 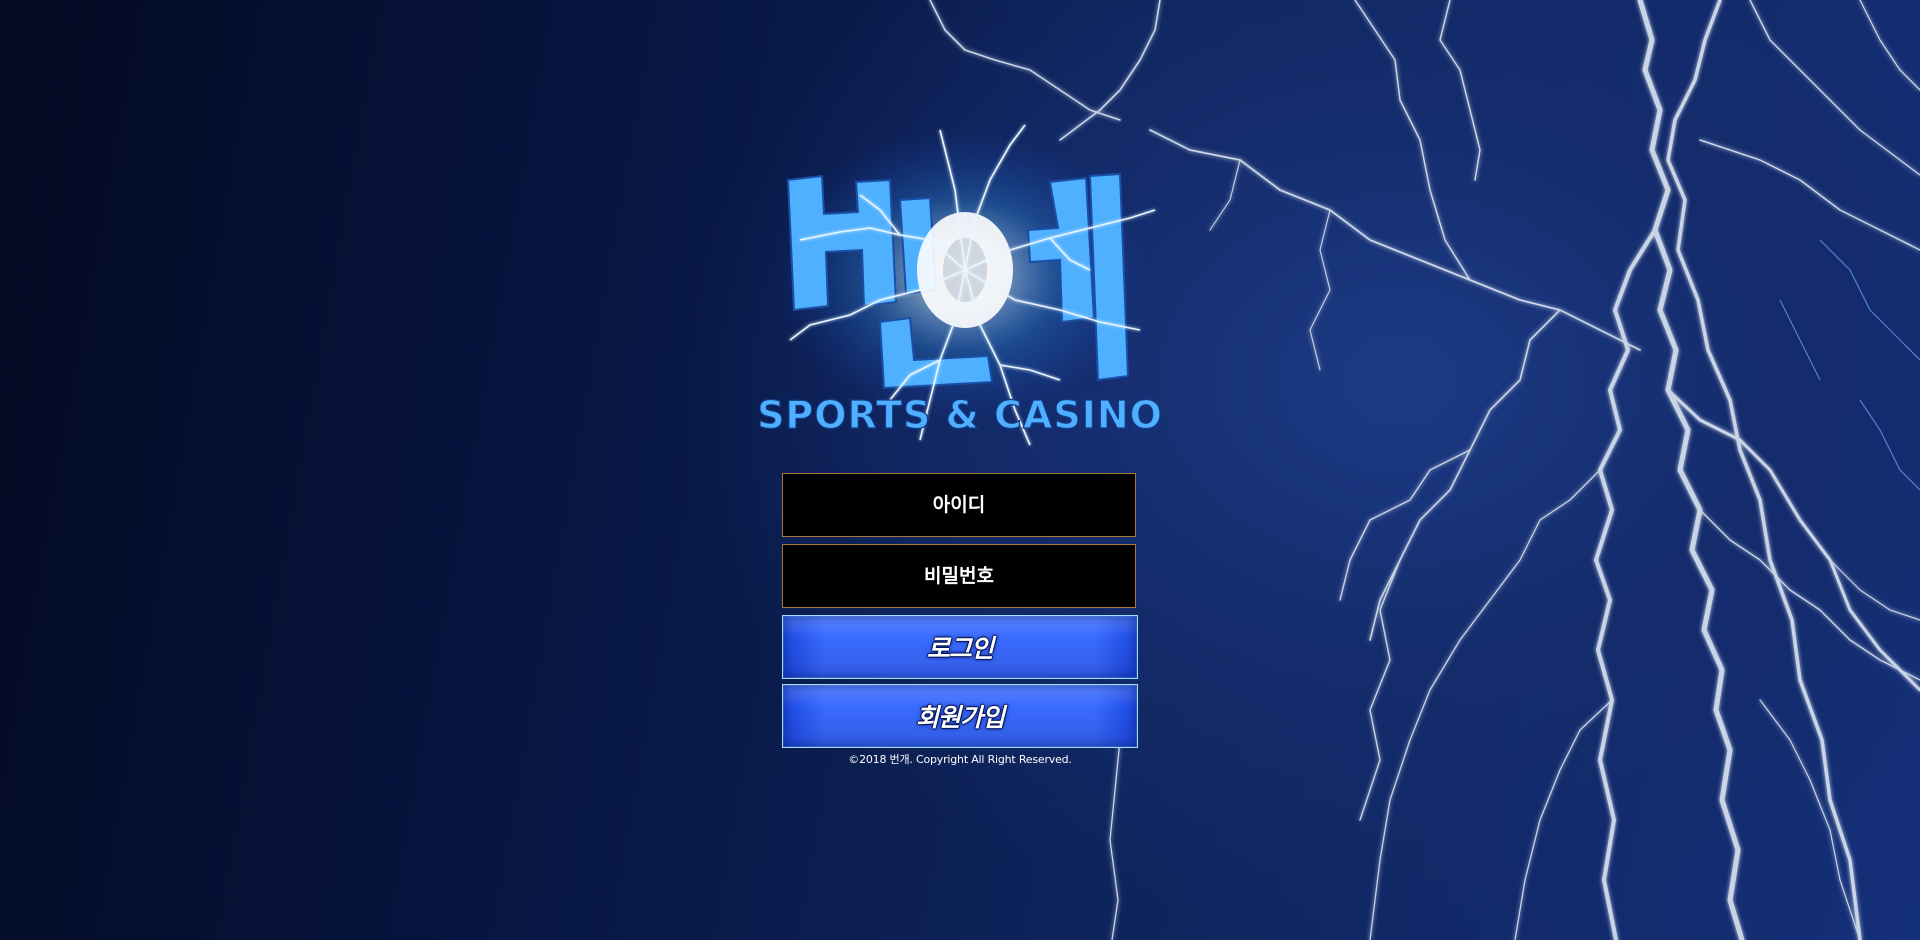 What do you see at coordinates (960, 647) in the screenshot?
I see `login-button: 로그인` at bounding box center [960, 647].